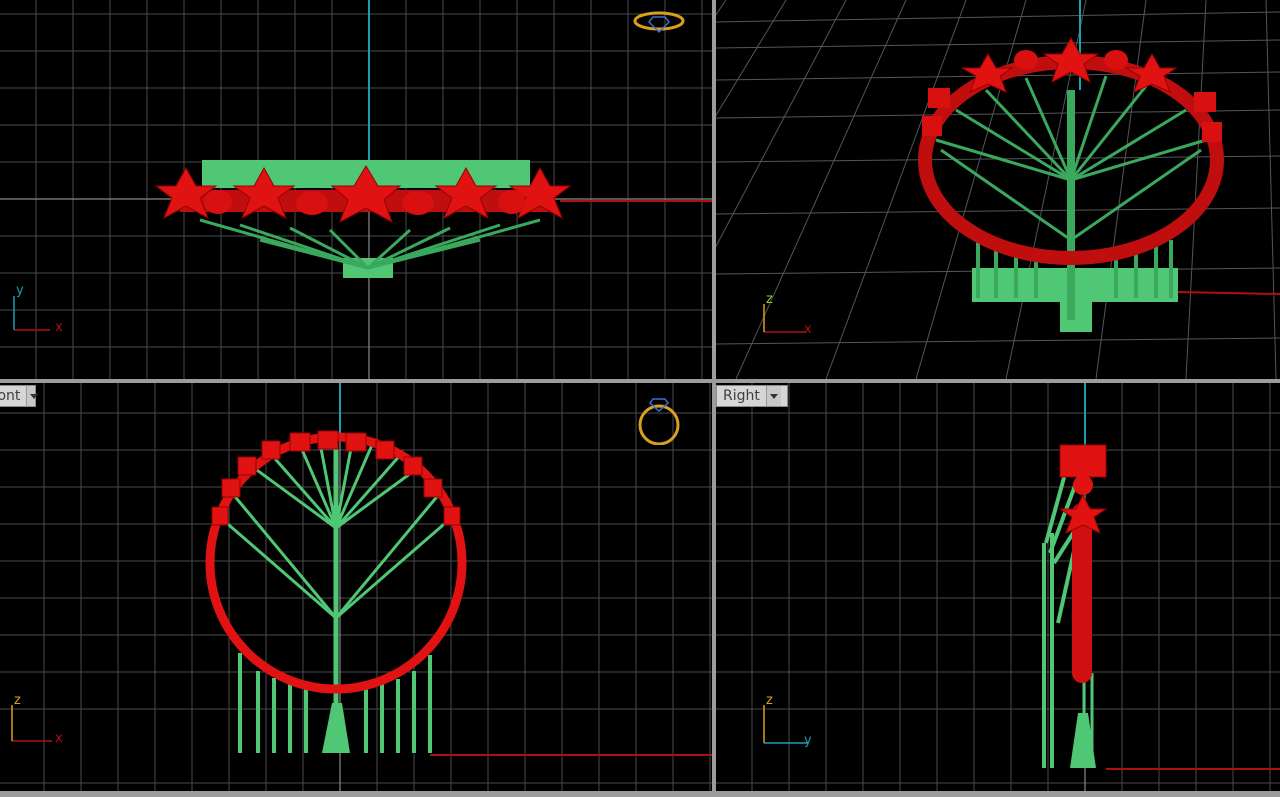 This screenshot has width=1280, height=797. I want to click on ring-top-block, so click(1083, 461).